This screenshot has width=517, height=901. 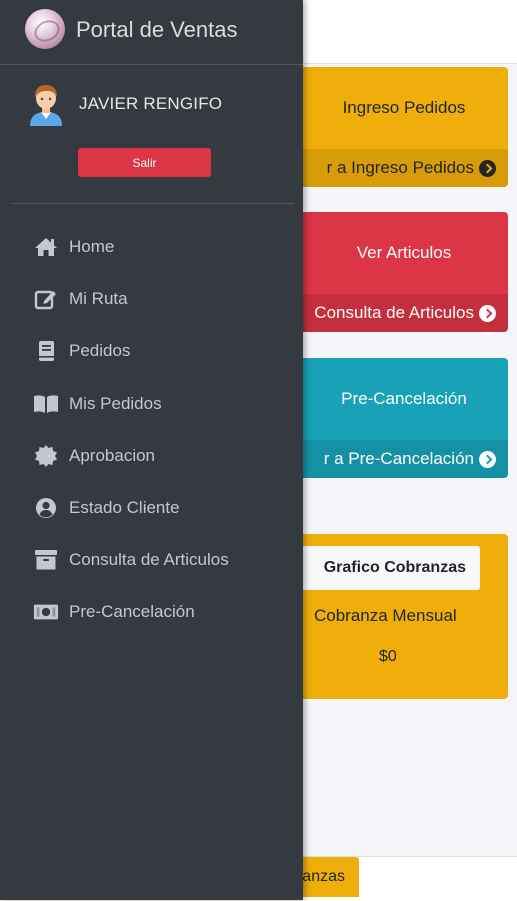 What do you see at coordinates (46, 105) in the screenshot?
I see `user-avatar` at bounding box center [46, 105].